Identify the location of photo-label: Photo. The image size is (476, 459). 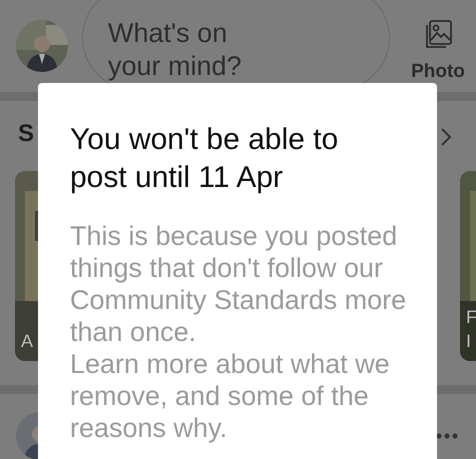
(438, 72).